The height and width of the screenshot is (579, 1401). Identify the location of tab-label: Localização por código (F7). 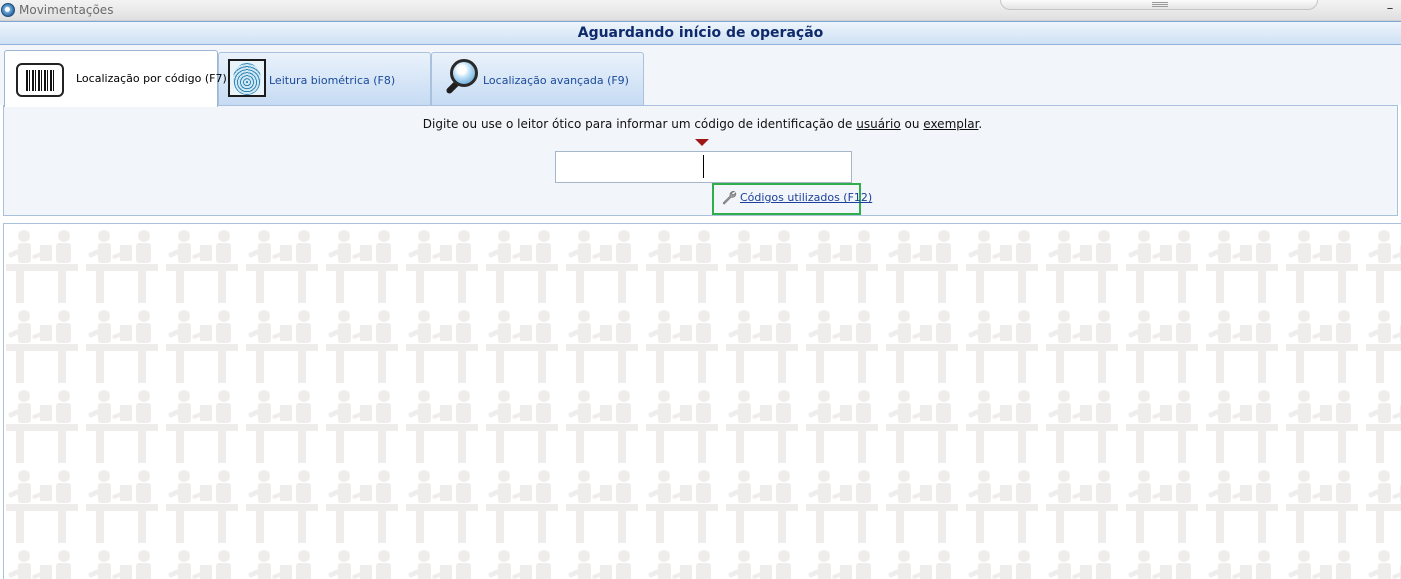
(151, 78).